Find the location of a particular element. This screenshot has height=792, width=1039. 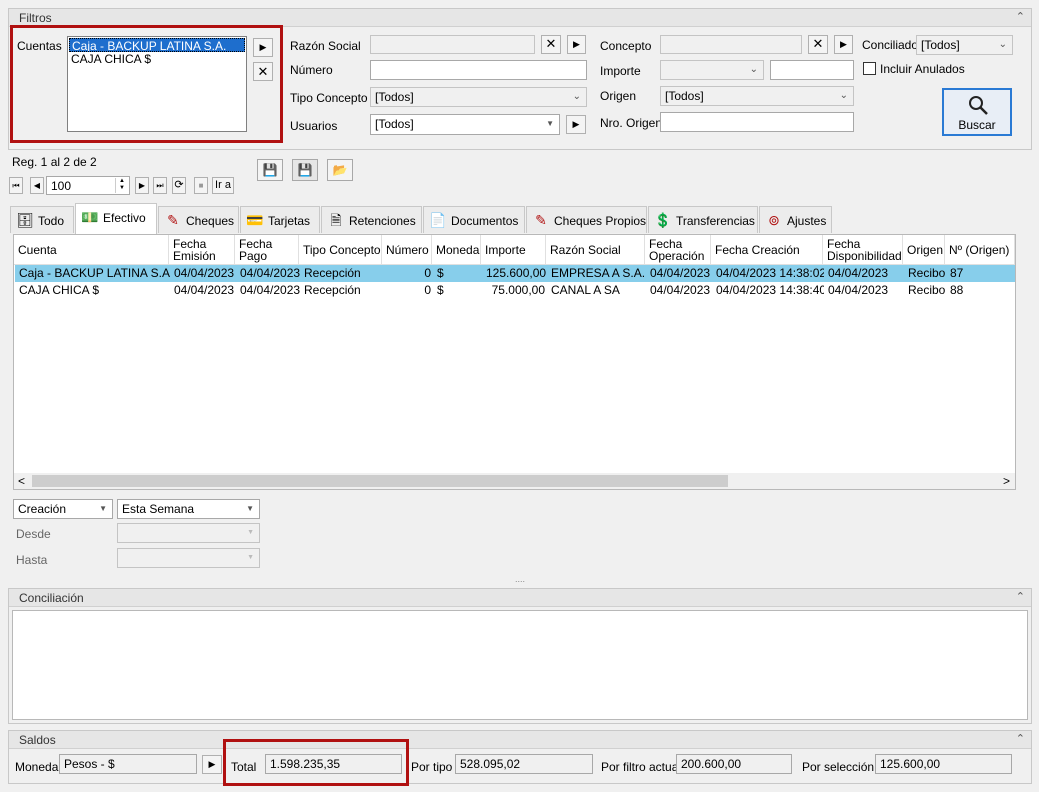

column-header: Cuenta is located at coordinates (91, 250).